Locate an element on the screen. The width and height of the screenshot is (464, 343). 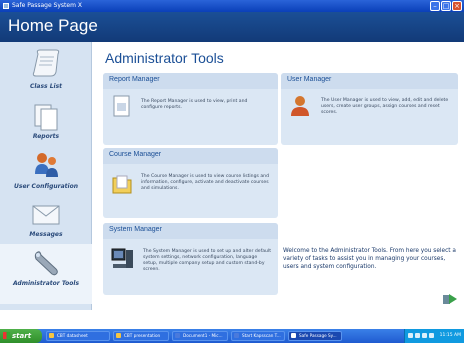
windows-flag-icon is located at coordinates (6, 335).